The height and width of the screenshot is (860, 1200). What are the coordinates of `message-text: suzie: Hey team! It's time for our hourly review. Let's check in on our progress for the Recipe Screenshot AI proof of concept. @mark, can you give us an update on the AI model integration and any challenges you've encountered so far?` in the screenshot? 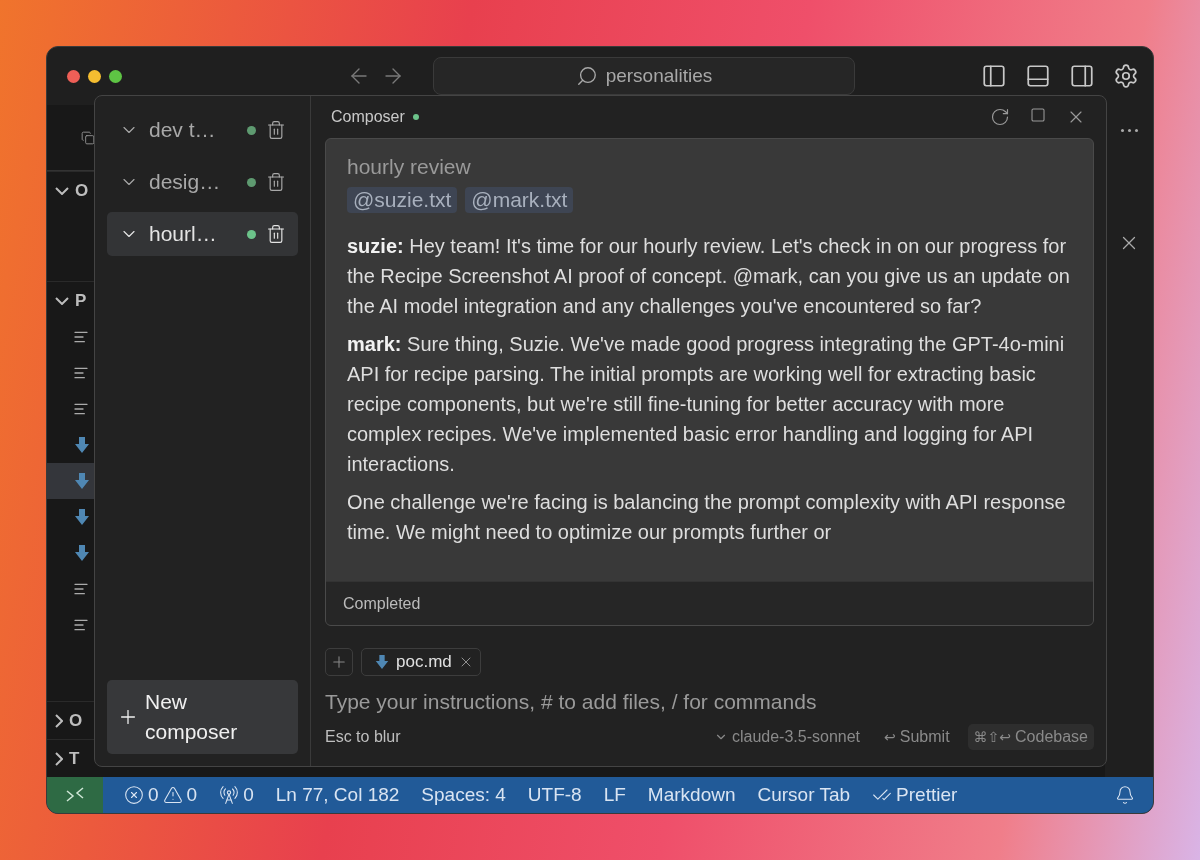 It's located at (709, 276).